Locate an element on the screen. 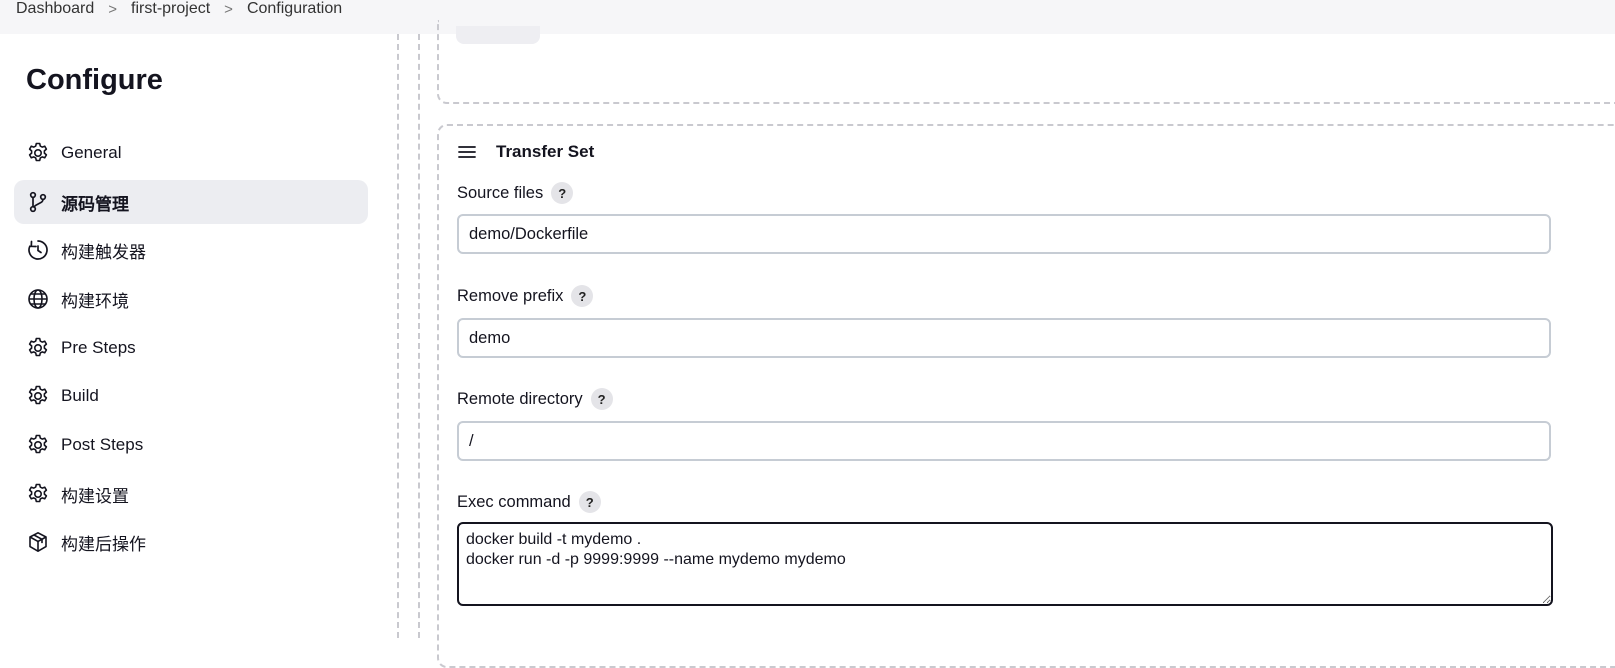  source-branch-icon is located at coordinates (38, 202).